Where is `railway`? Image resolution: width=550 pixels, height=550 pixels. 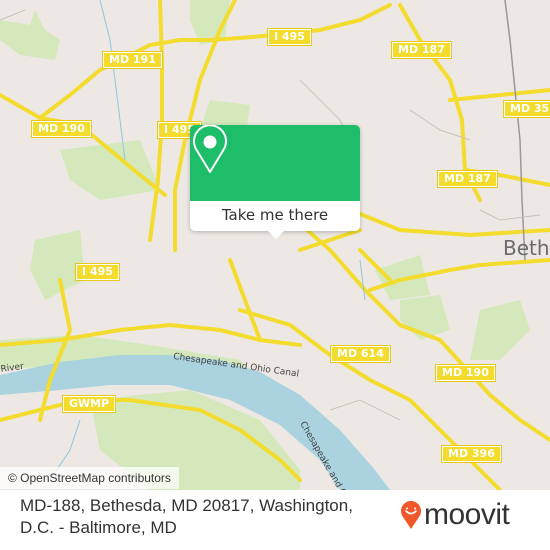 railway is located at coordinates (515, 130).